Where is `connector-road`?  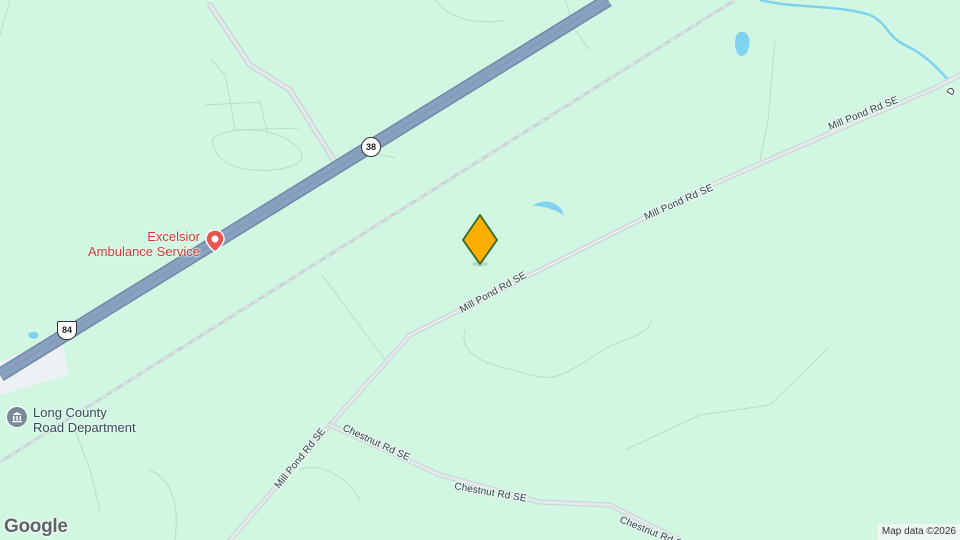
connector-road is located at coordinates (272, 83).